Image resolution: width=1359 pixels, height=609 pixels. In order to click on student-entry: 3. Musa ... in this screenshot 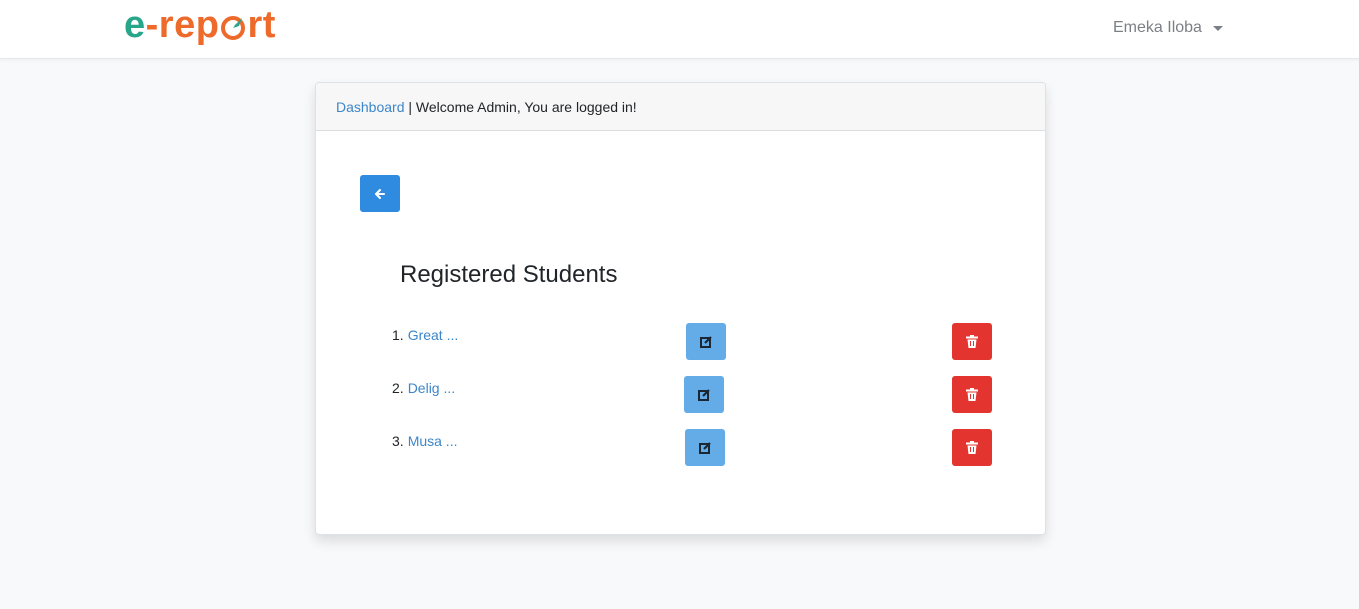, I will do `click(424, 441)`.